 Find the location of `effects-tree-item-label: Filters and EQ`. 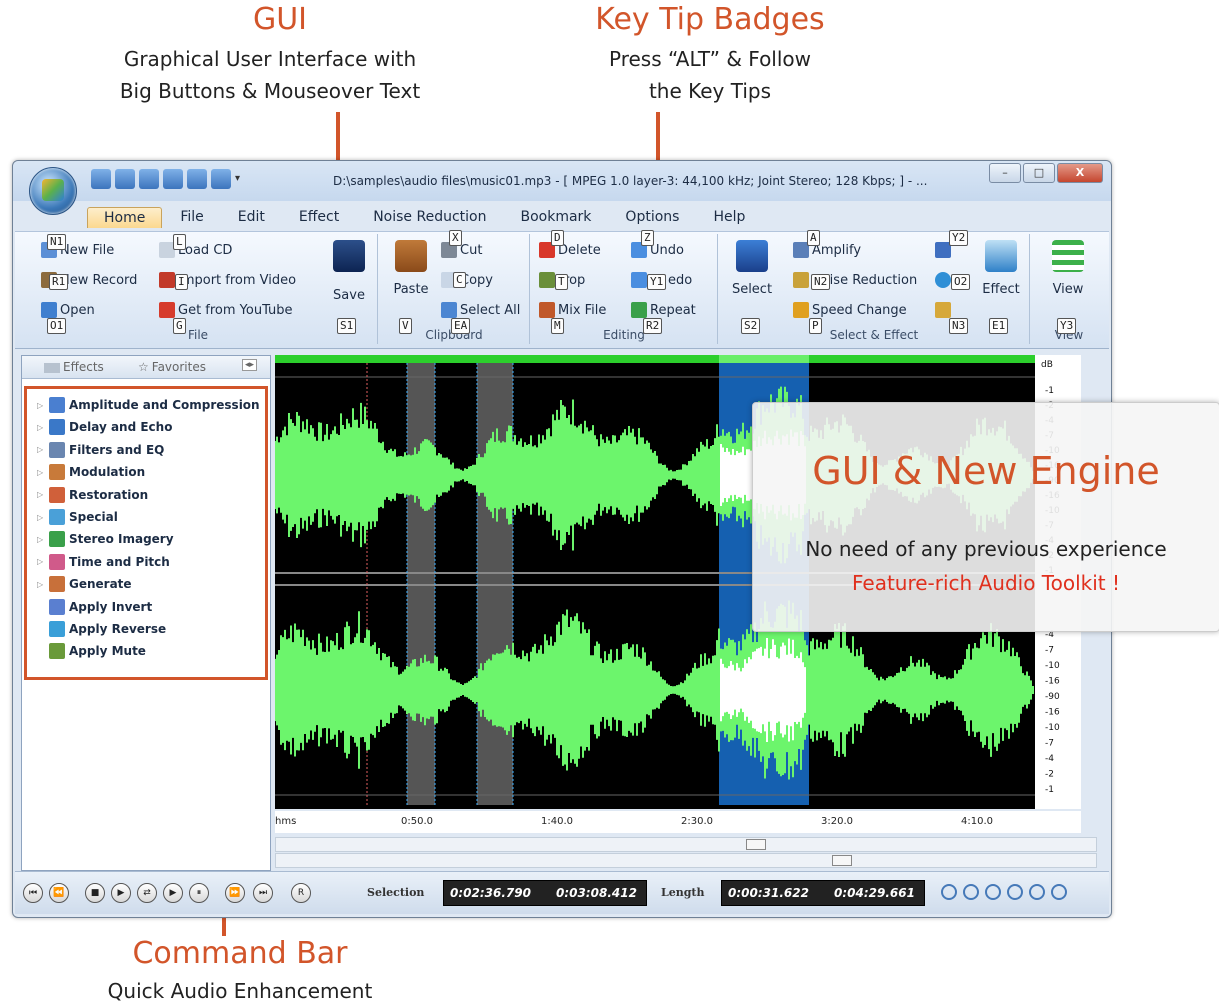

effects-tree-item-label: Filters and EQ is located at coordinates (117, 449).